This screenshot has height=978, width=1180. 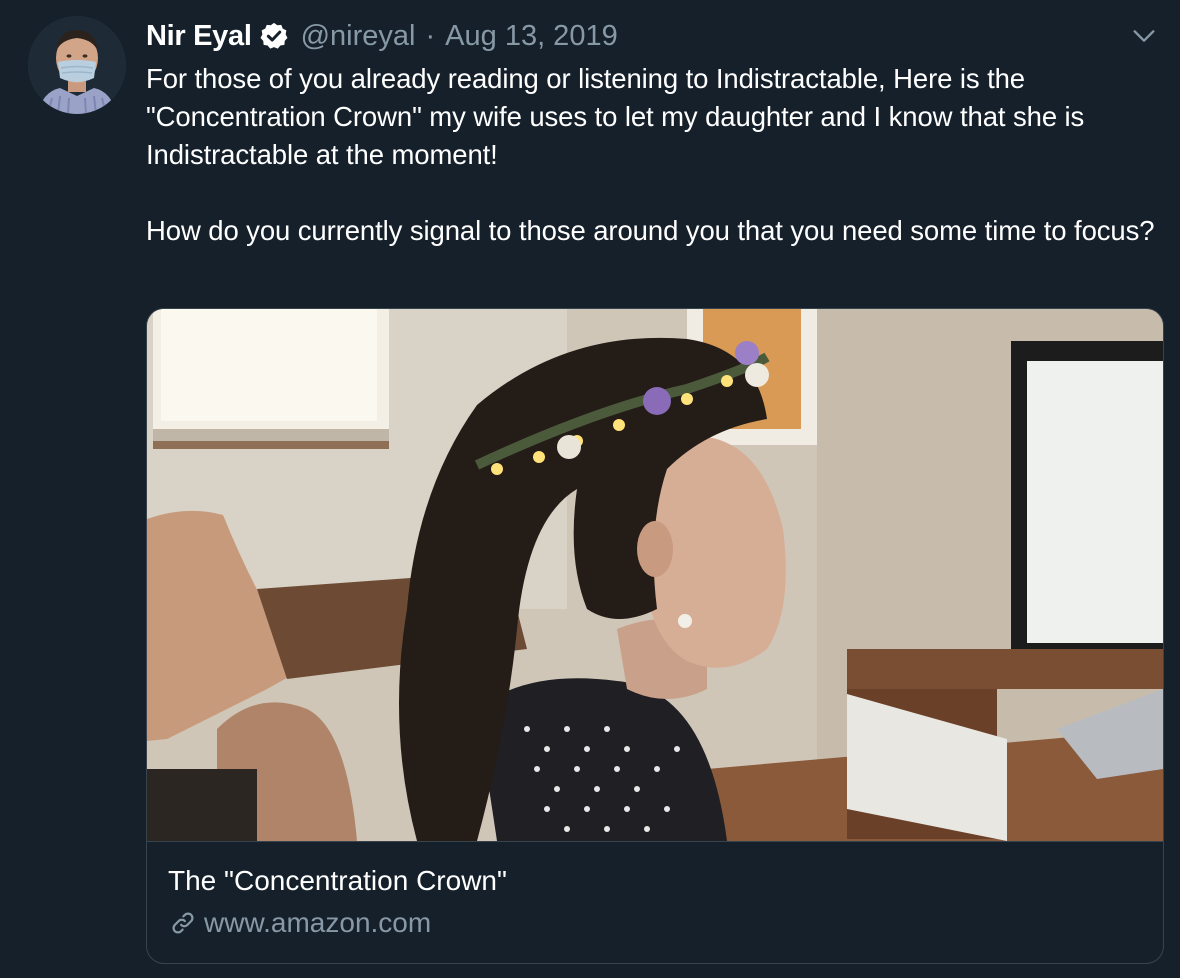 I want to click on tweet-header: Nir Eyal @nireyal · Aug 13, 2019, so click(x=382, y=36).